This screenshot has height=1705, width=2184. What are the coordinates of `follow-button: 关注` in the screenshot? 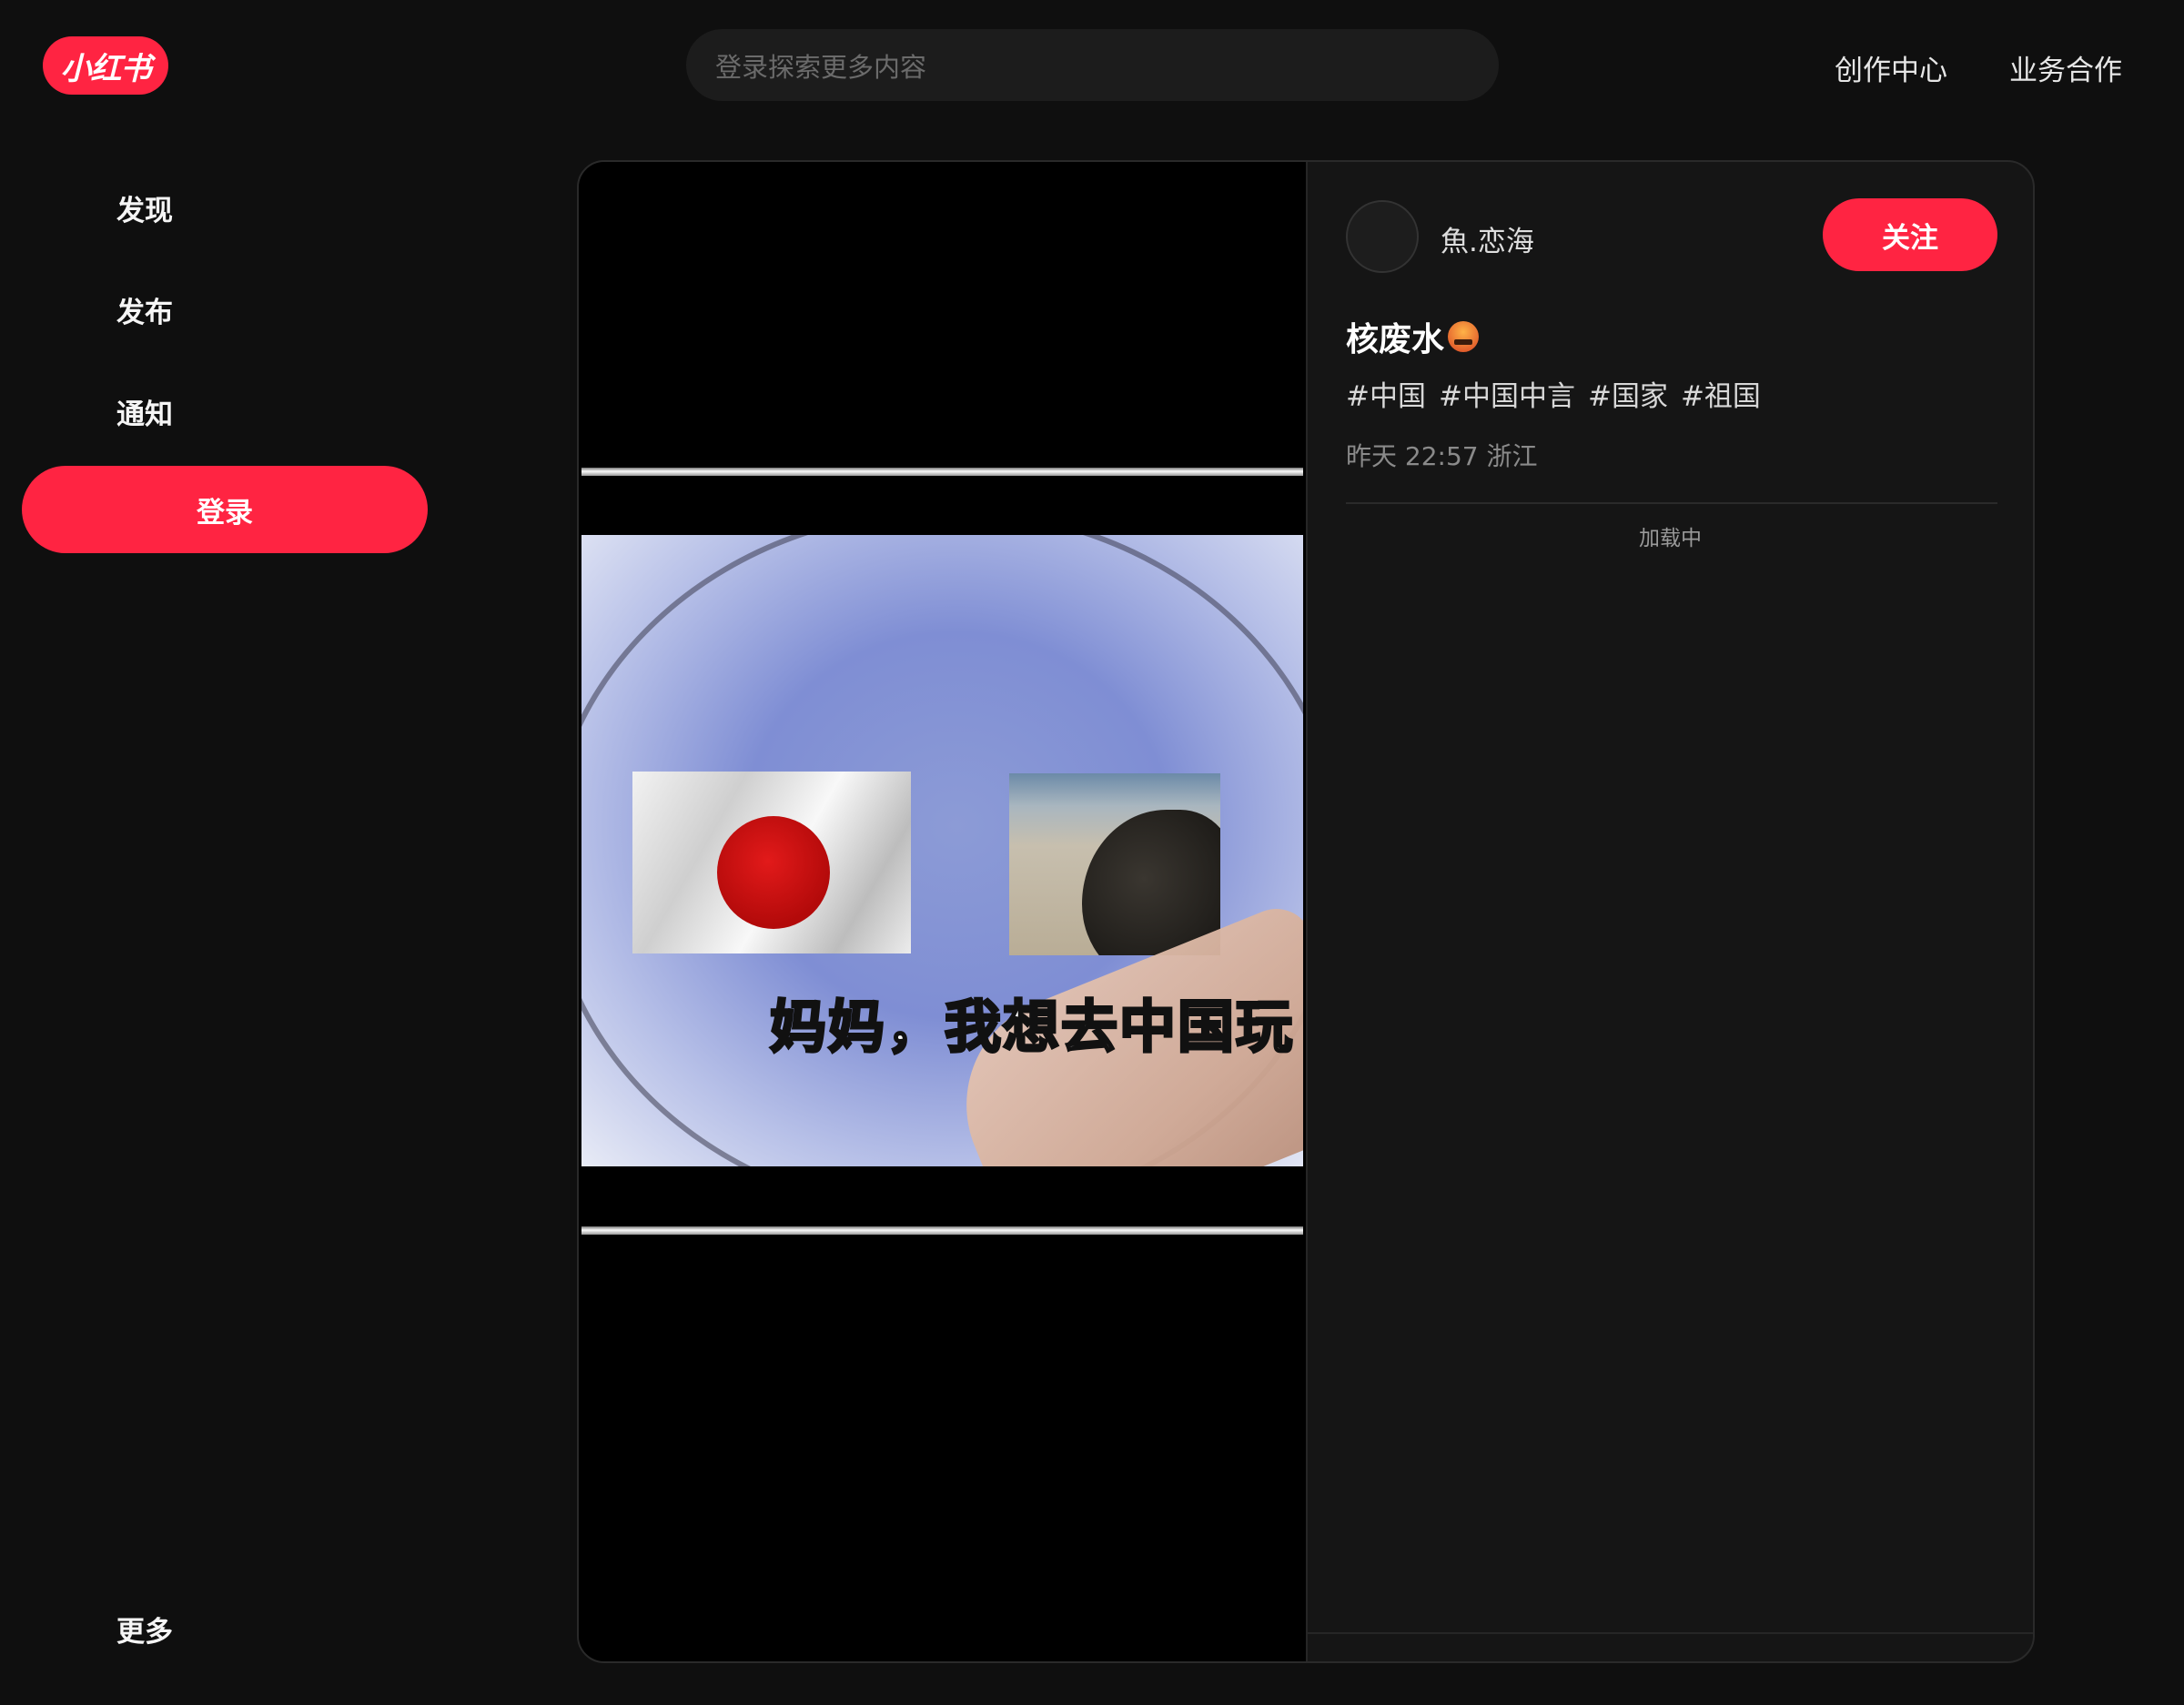 It's located at (1910, 235).